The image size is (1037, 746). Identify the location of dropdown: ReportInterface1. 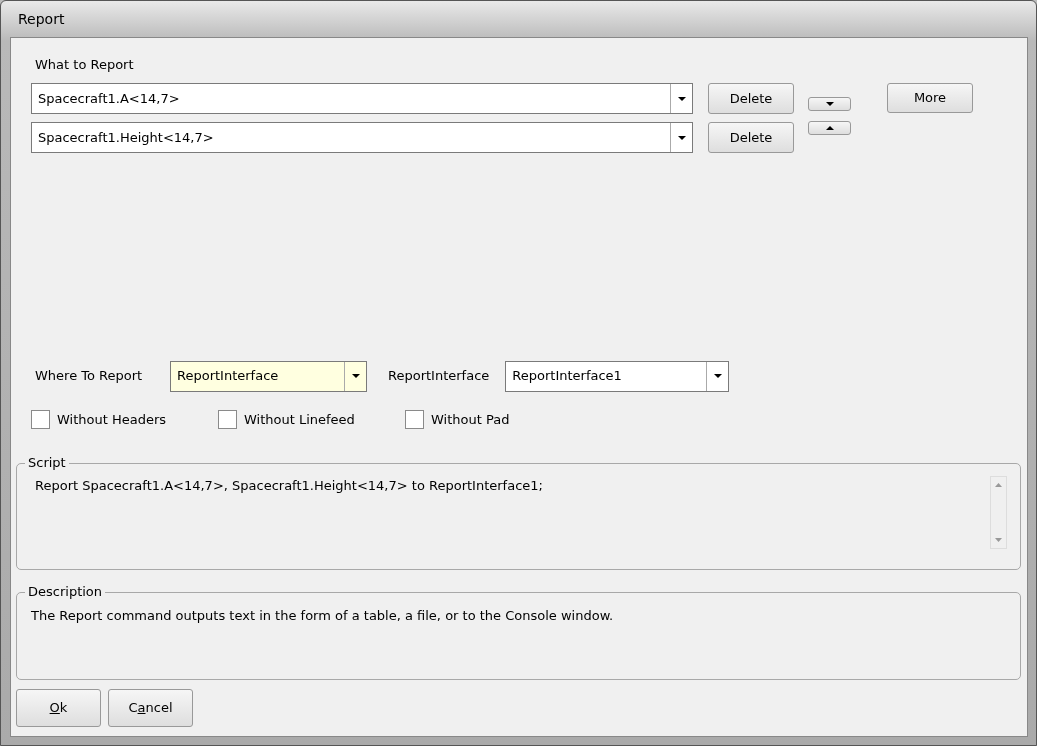
(617, 376).